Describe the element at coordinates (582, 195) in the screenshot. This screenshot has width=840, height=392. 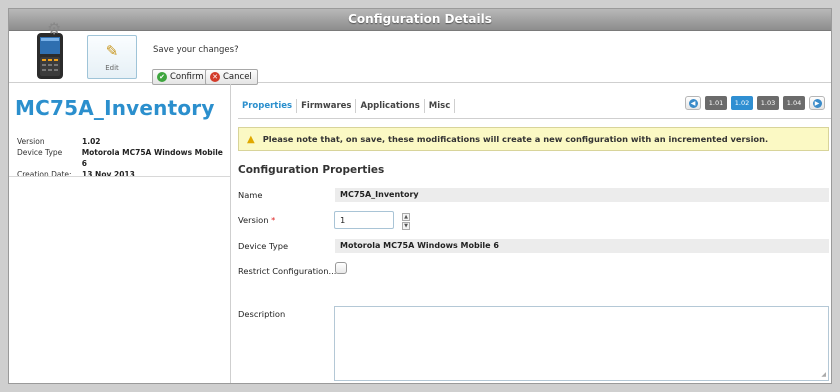
I see `name-value: MC75A_Inventory` at that location.